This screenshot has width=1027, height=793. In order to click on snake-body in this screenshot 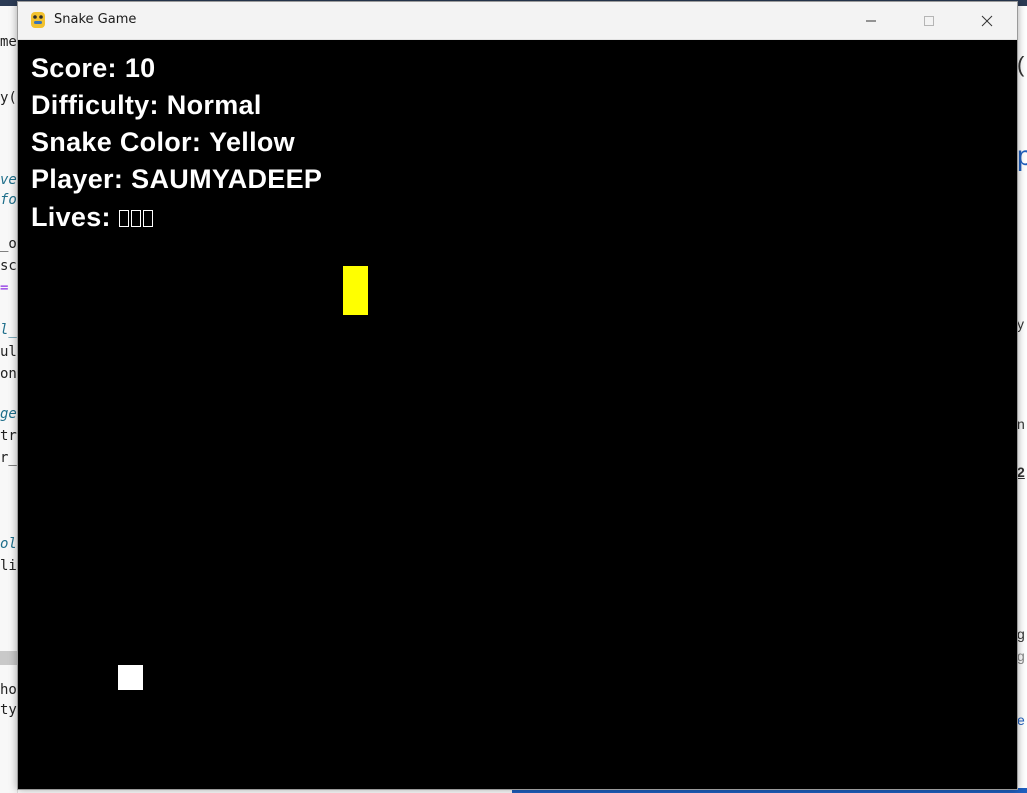, I will do `click(355, 290)`.